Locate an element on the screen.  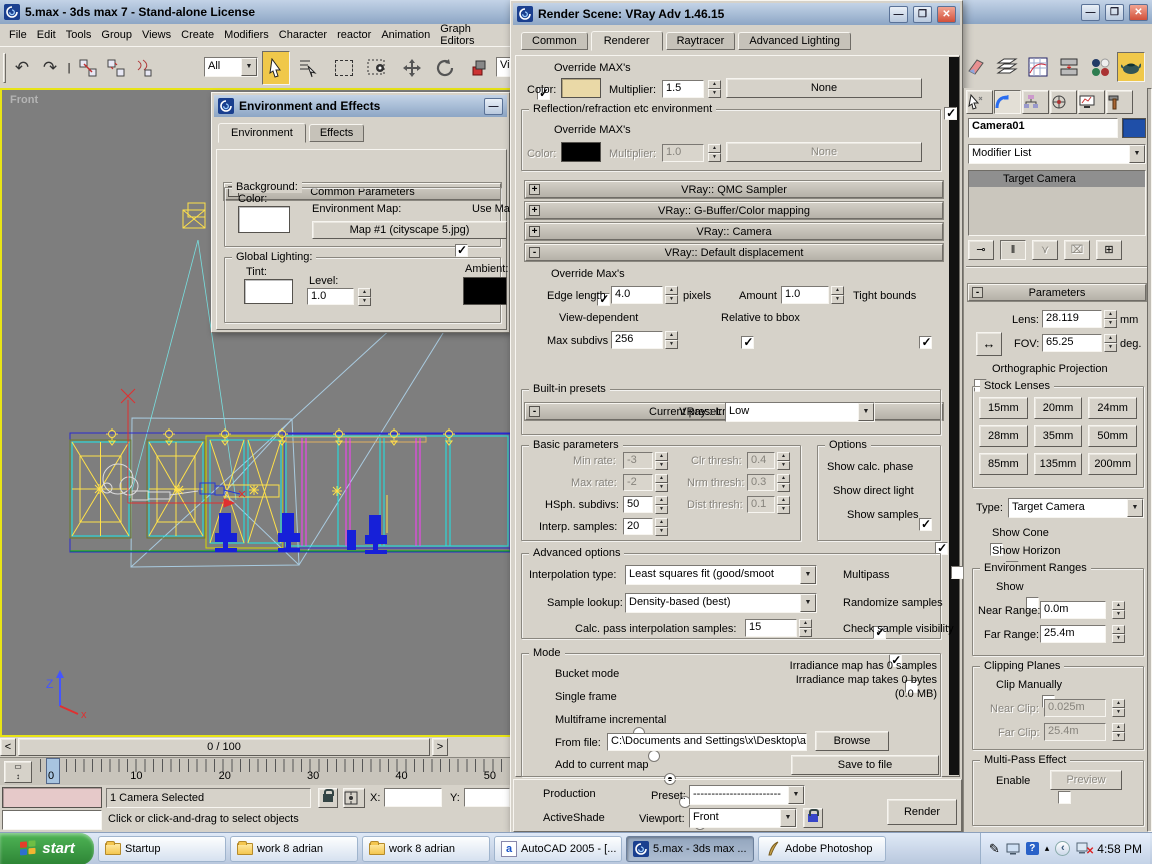
interp-samples-field: 20 is located at coordinates (638, 526).